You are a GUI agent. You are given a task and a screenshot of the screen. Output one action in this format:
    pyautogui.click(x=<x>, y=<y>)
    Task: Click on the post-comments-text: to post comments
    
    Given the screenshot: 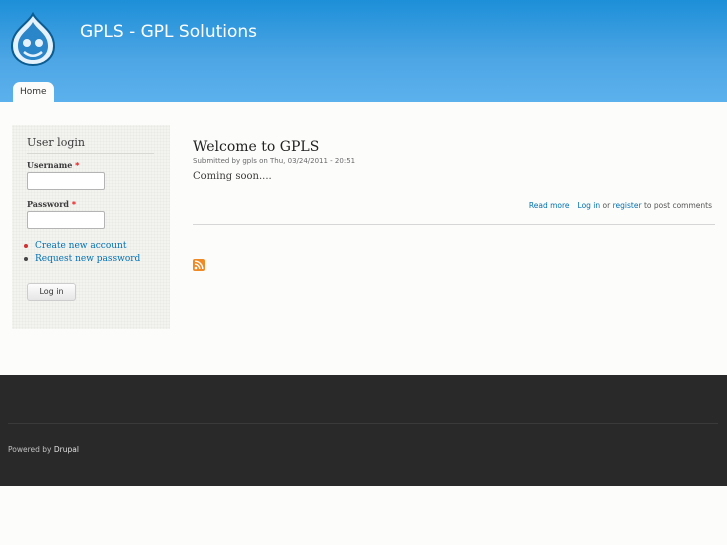 What is the action you would take?
    pyautogui.click(x=677, y=205)
    